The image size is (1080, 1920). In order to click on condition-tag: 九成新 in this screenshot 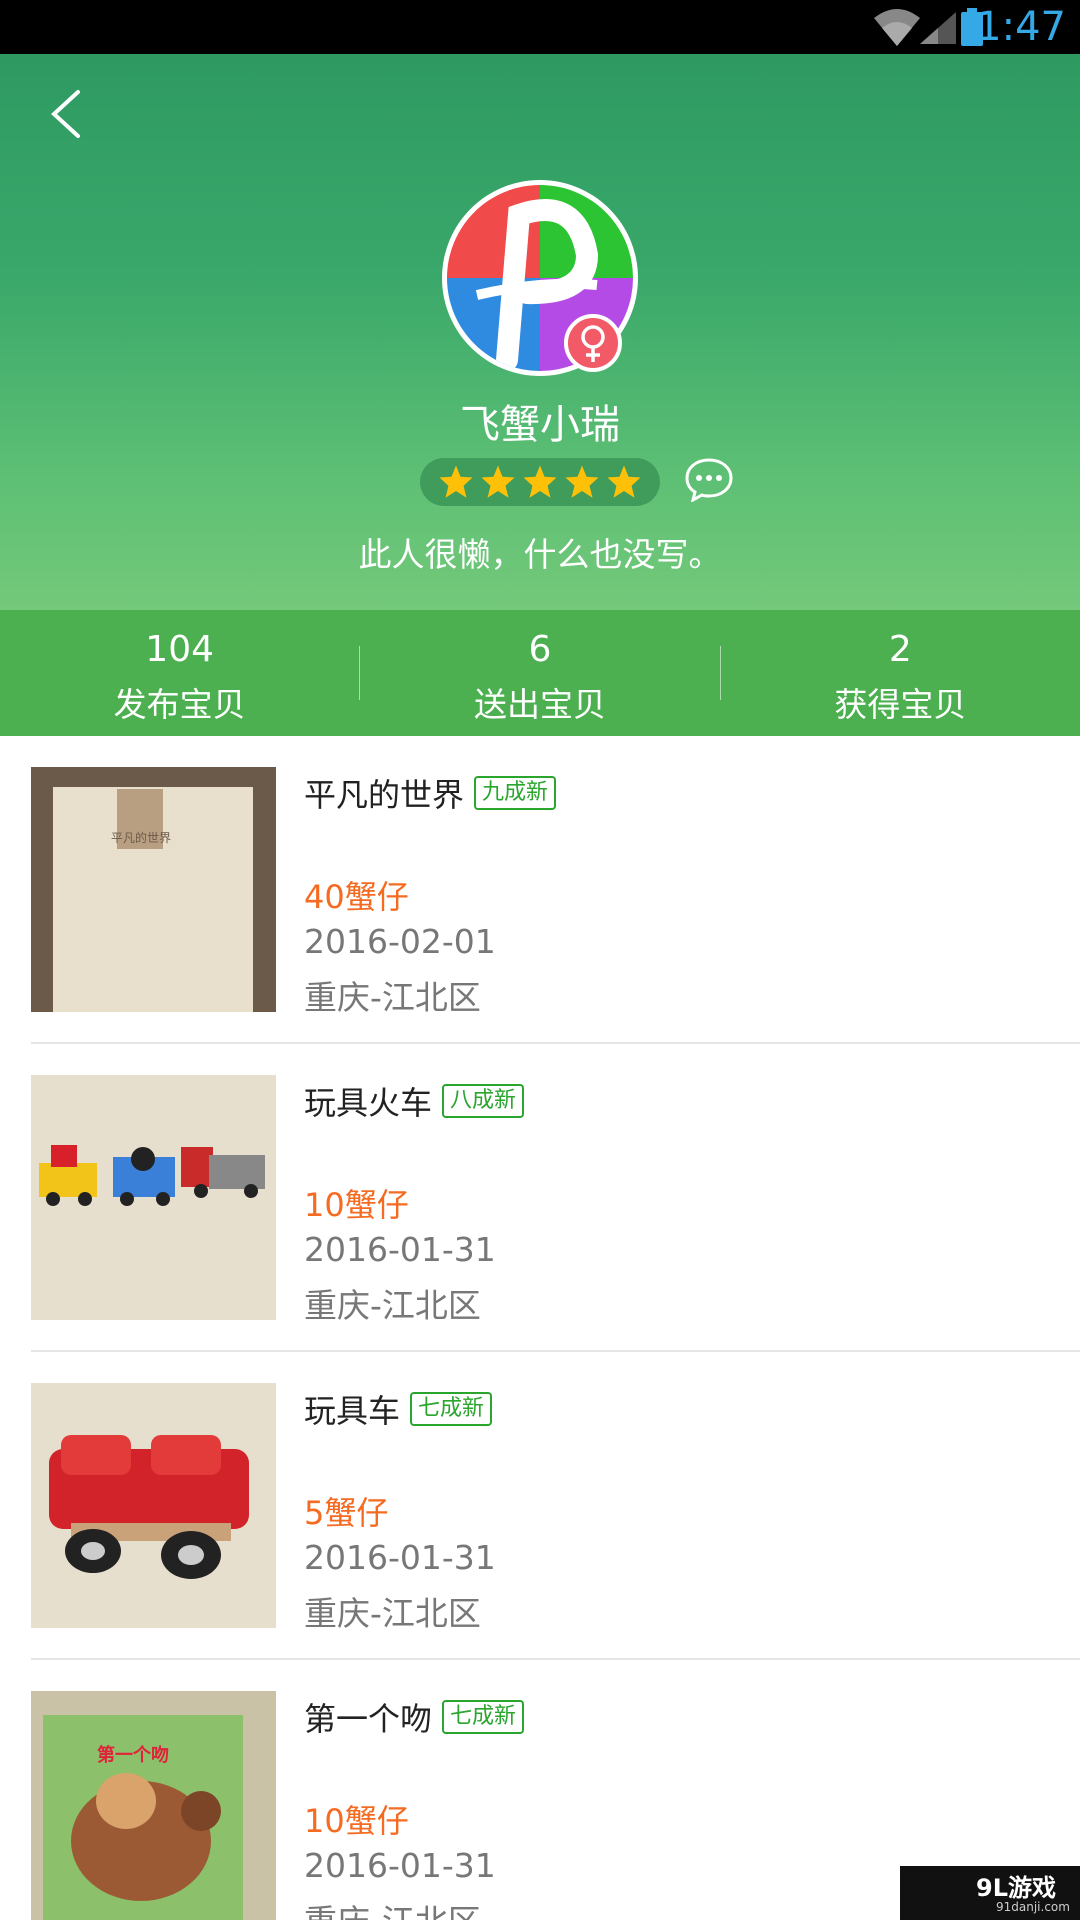, I will do `click(515, 793)`.